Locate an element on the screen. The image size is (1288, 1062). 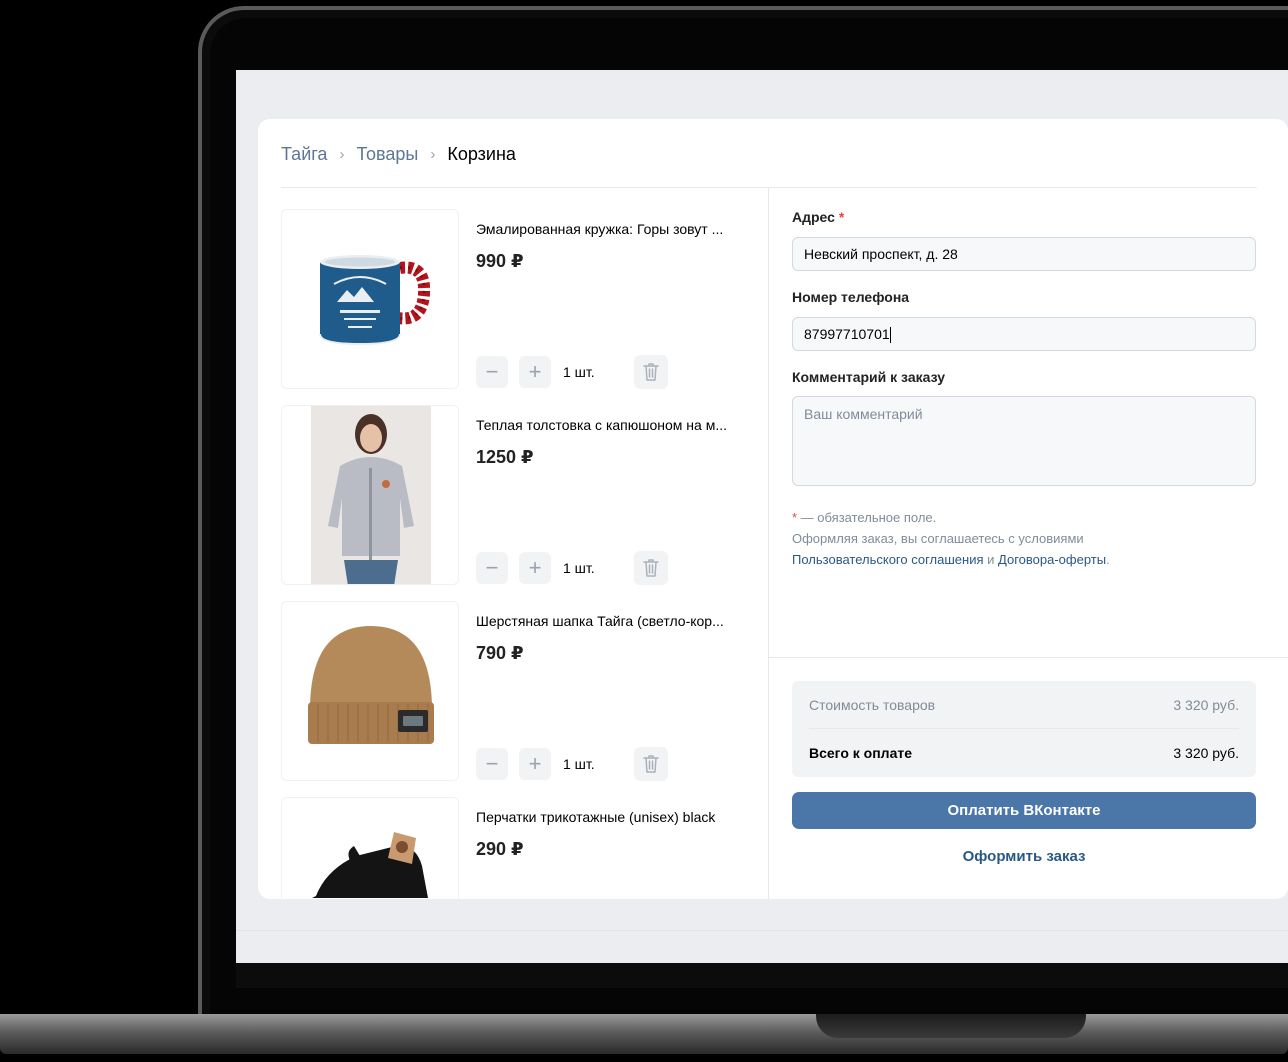
product-image-beanie is located at coordinates (370, 691).